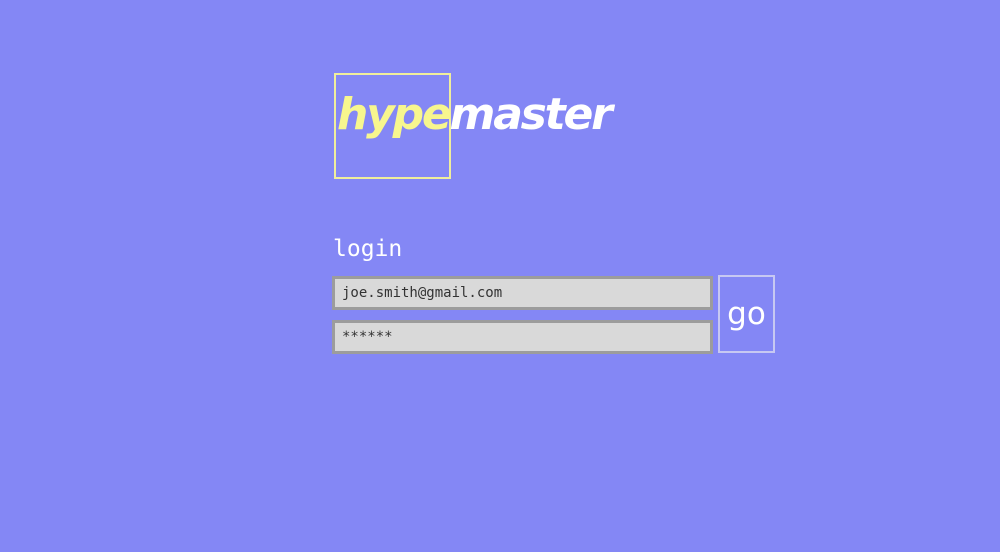 The image size is (1000, 552). Describe the element at coordinates (522, 337) in the screenshot. I see `password-field` at that location.